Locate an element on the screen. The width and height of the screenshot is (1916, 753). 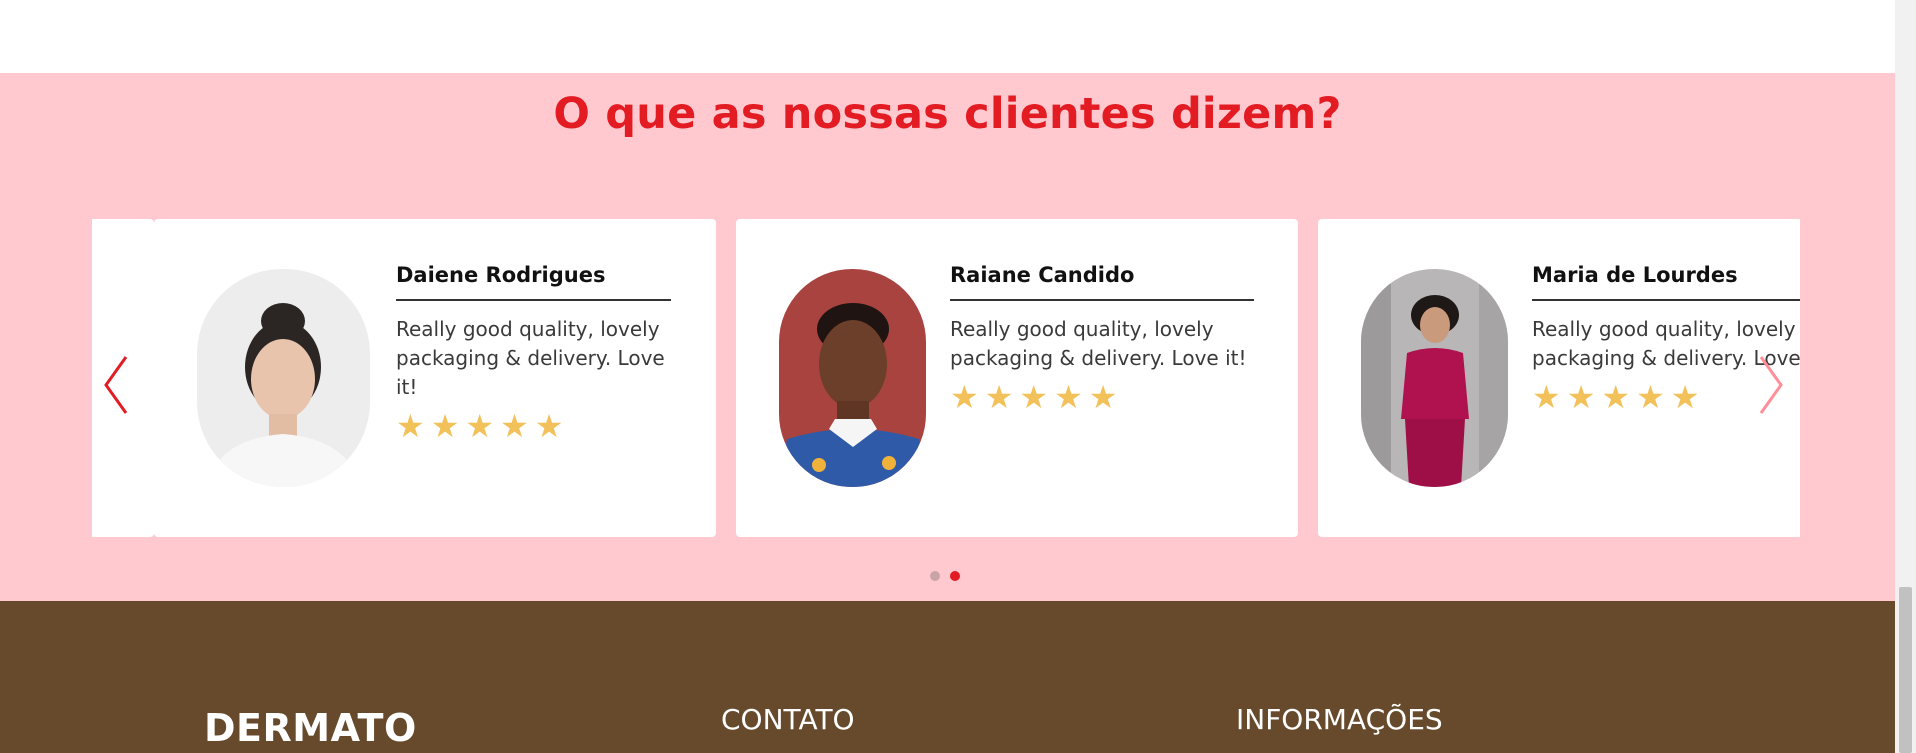
chevron-right-icon is located at coordinates (1771, 385).